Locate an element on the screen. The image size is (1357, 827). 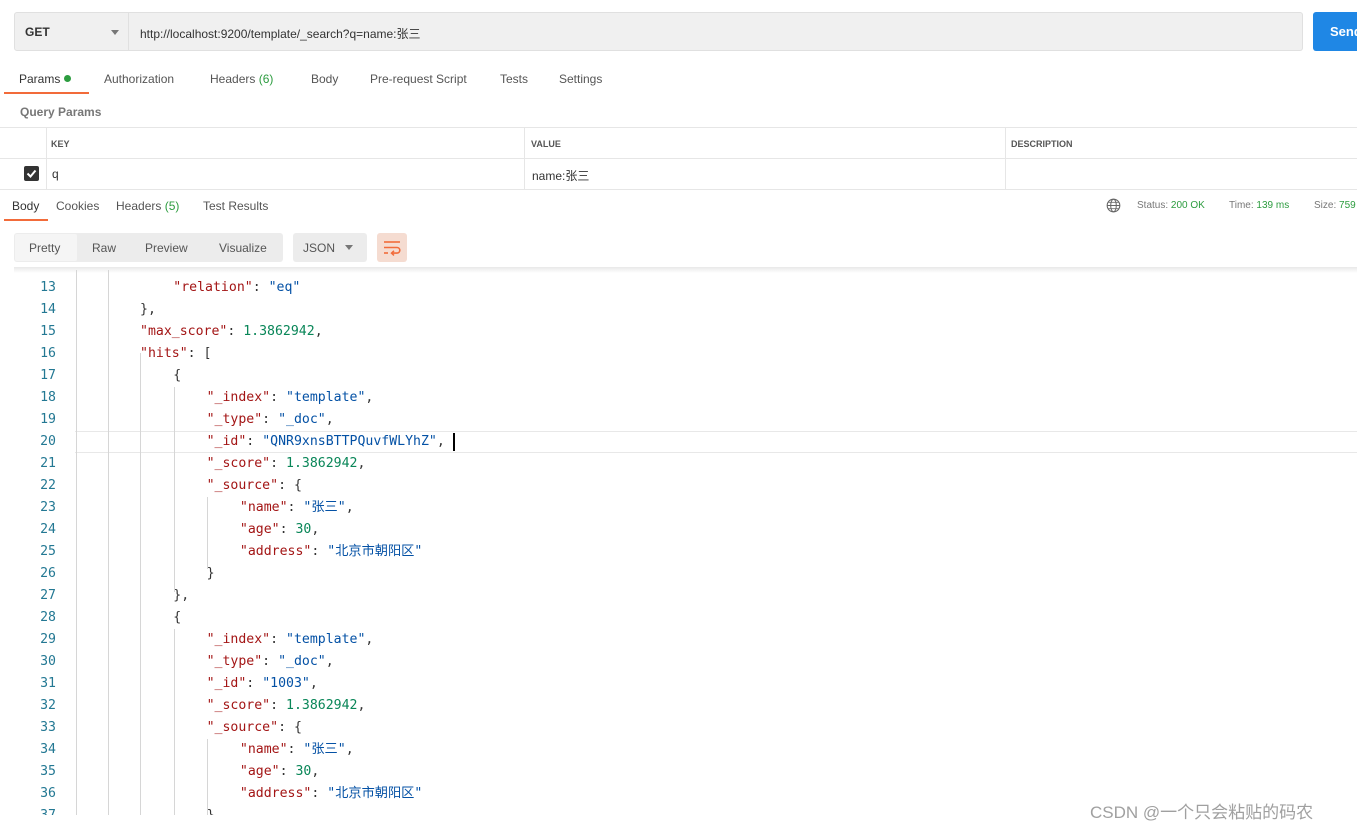
code-text: "_id": "1003", is located at coordinates (262, 684).